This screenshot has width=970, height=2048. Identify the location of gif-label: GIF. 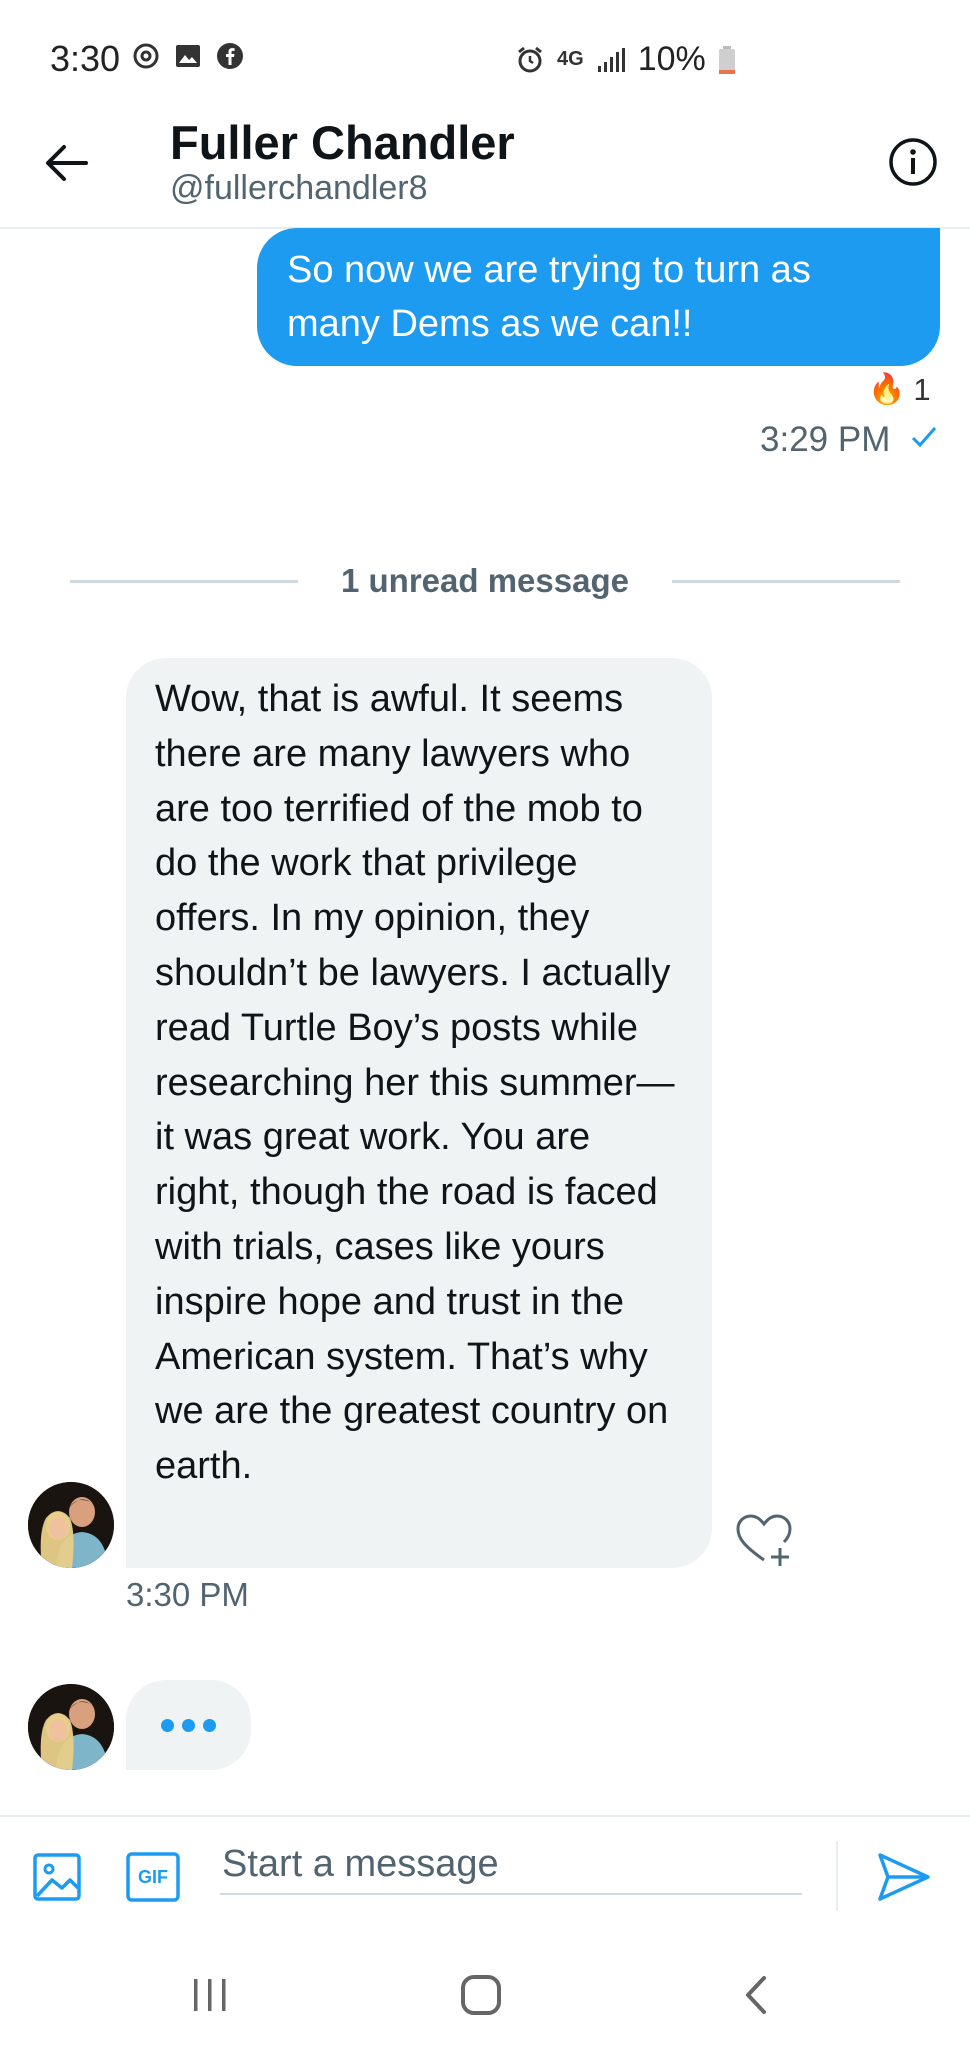
(153, 1876).